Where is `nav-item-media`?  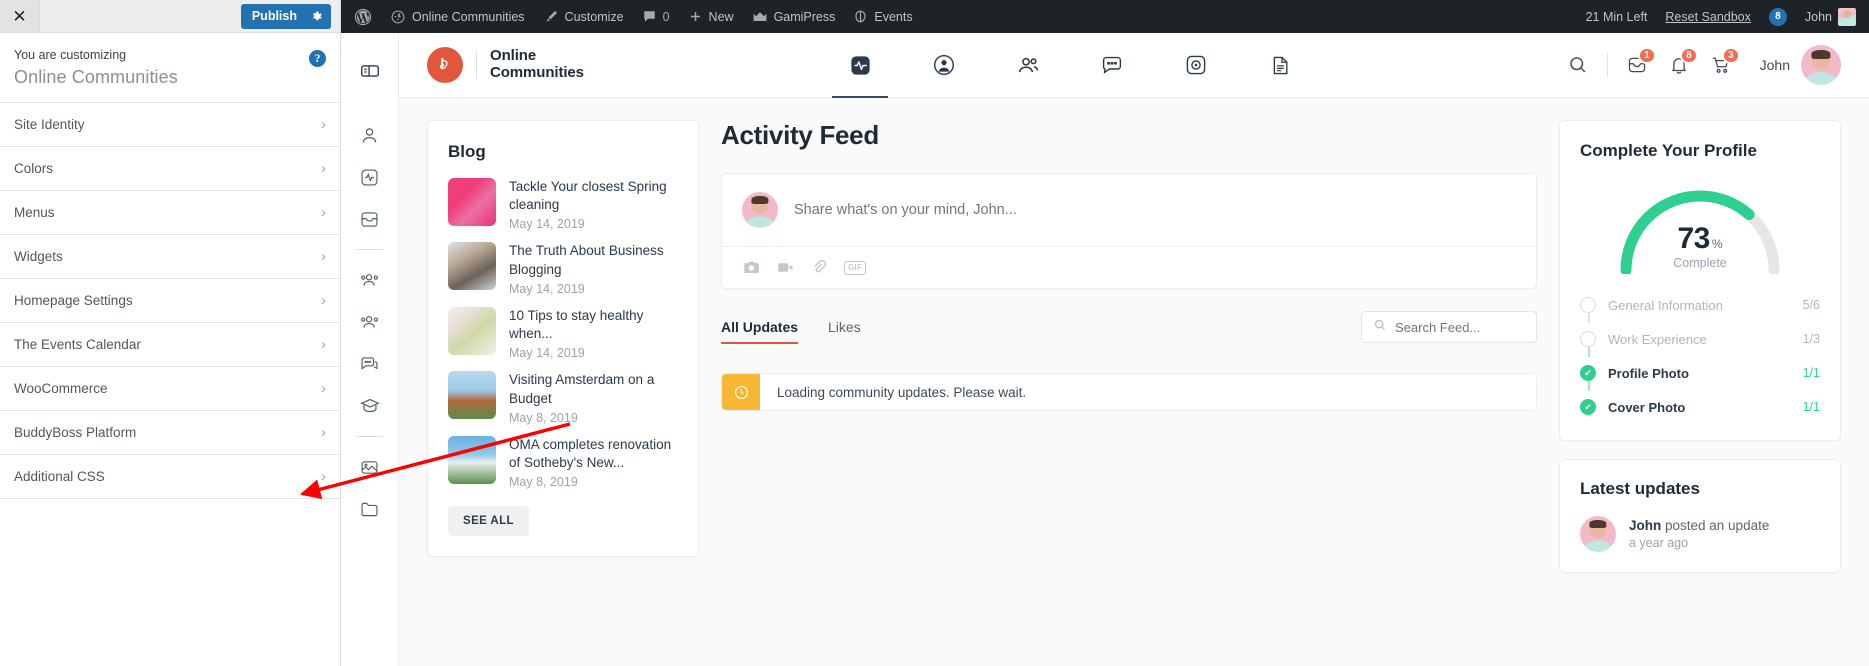
nav-item-media is located at coordinates (1196, 65).